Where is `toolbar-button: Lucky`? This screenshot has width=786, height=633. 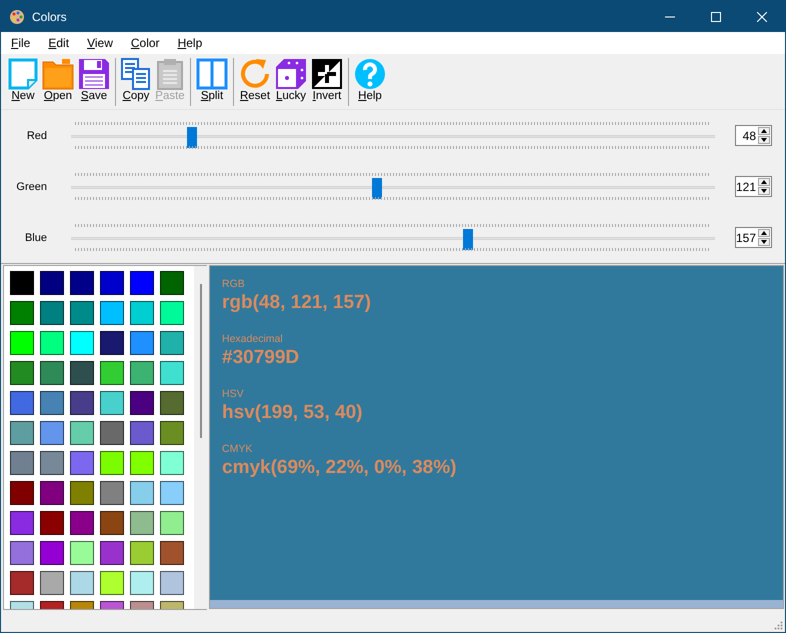
toolbar-button: Lucky is located at coordinates (291, 80).